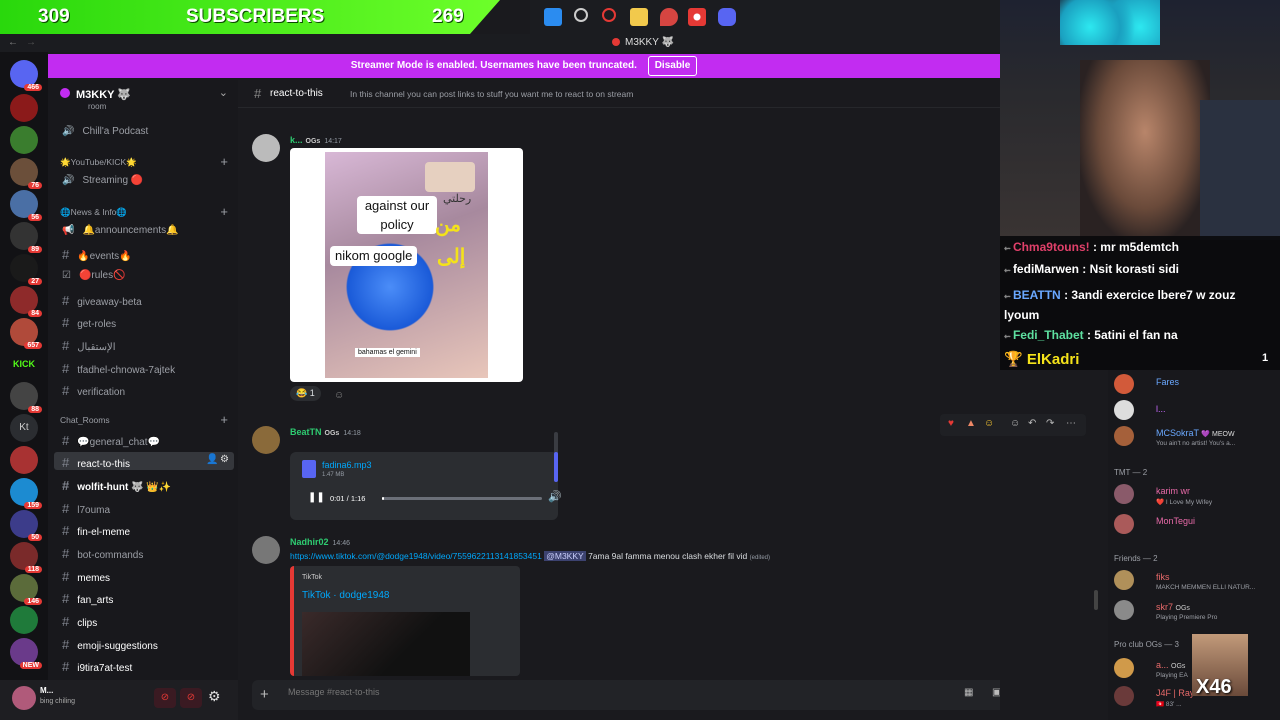  Describe the element at coordinates (79, 621) in the screenshot. I see `channel-clips: clips` at that location.